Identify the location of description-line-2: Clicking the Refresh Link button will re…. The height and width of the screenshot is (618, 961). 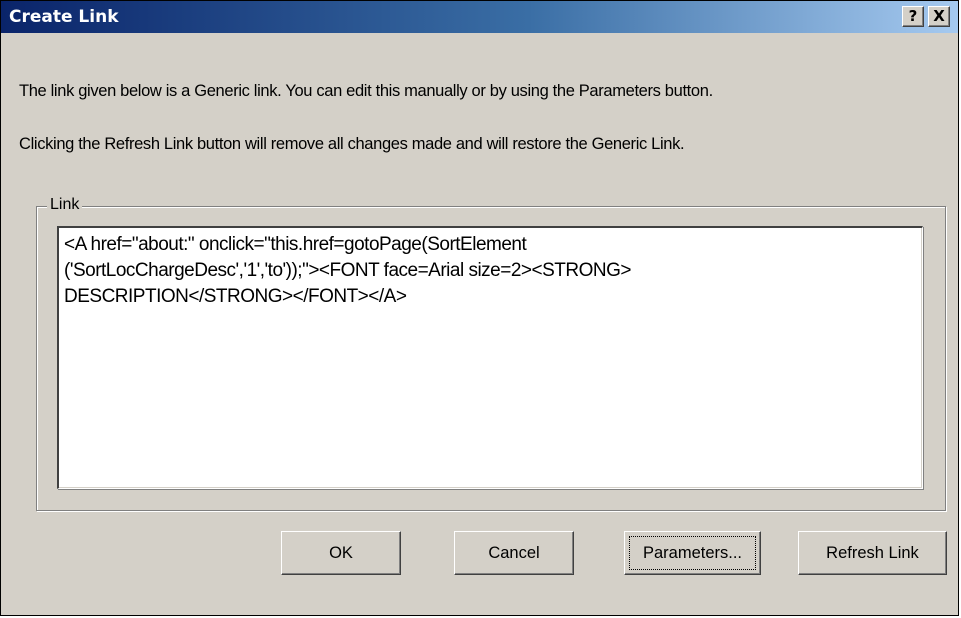
(352, 144).